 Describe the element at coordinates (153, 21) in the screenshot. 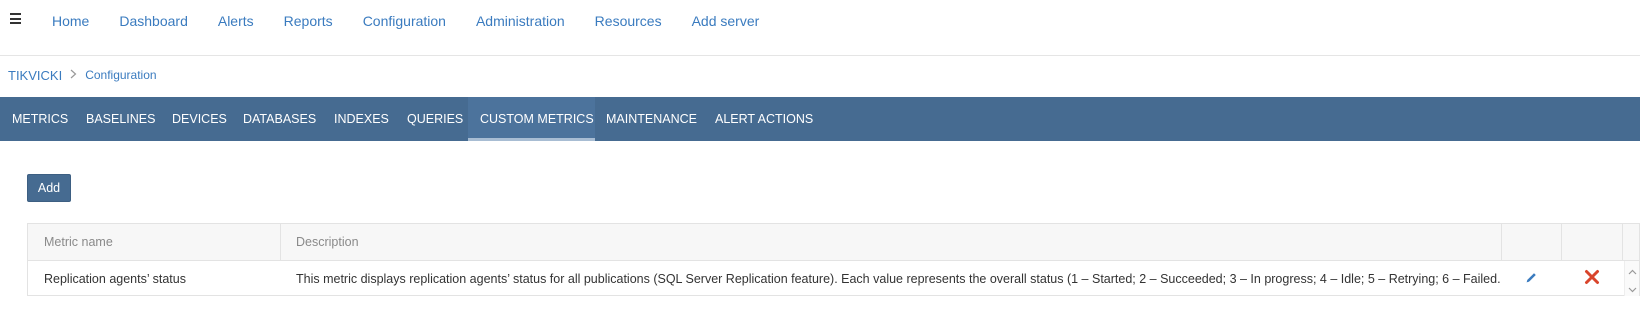

I see `nav-dashboard: Dashboard` at that location.